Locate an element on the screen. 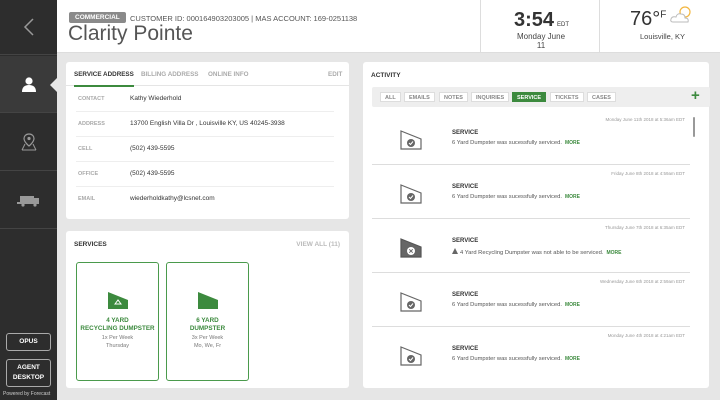 This screenshot has height=400, width=720. service-name-line1: 6 YARD is located at coordinates (207, 320).